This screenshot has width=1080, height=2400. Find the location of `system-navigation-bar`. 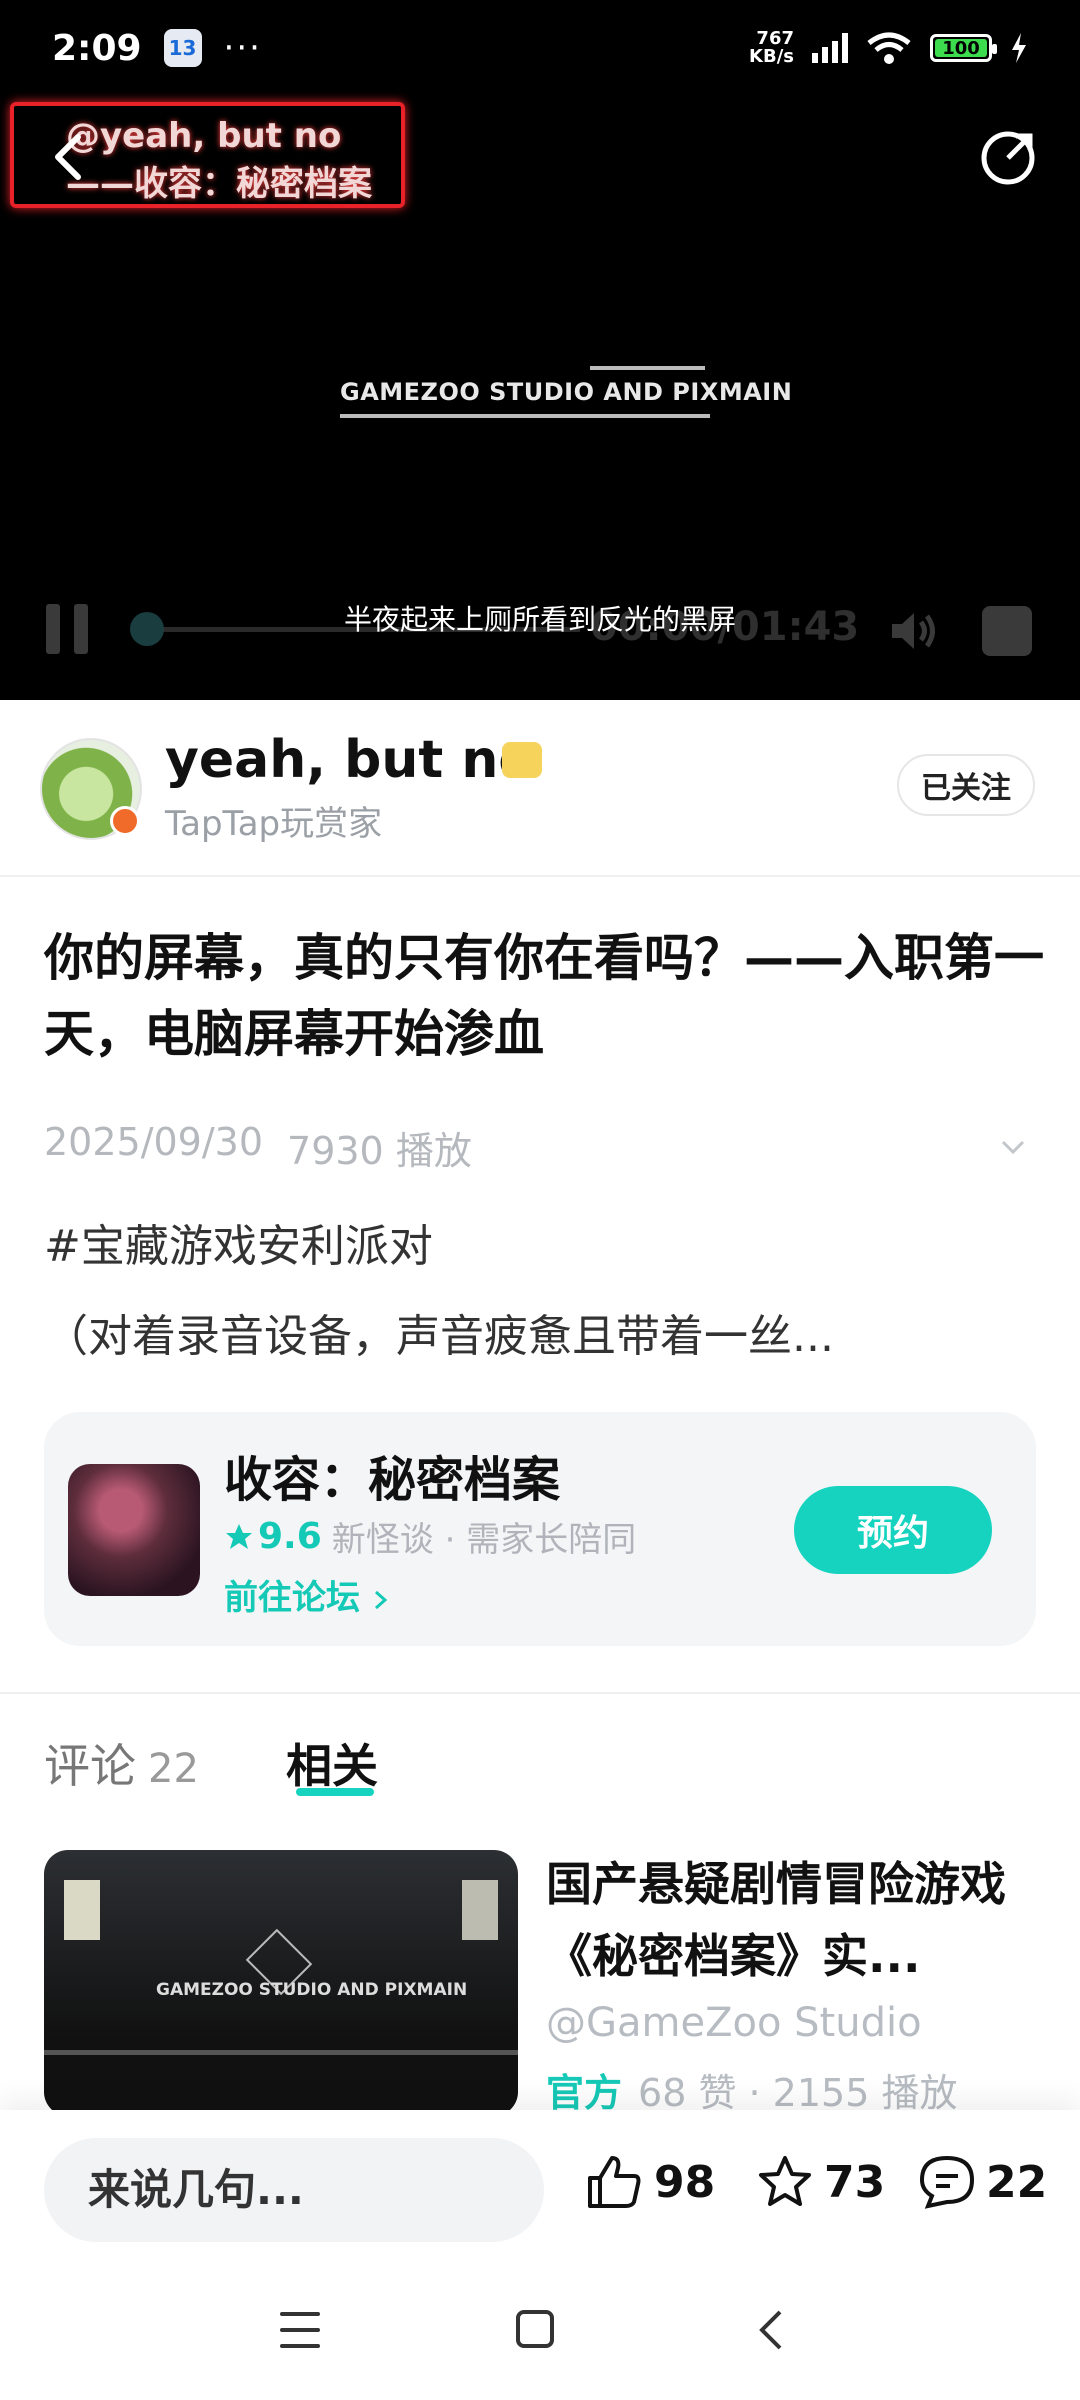

system-navigation-bar is located at coordinates (540, 2330).